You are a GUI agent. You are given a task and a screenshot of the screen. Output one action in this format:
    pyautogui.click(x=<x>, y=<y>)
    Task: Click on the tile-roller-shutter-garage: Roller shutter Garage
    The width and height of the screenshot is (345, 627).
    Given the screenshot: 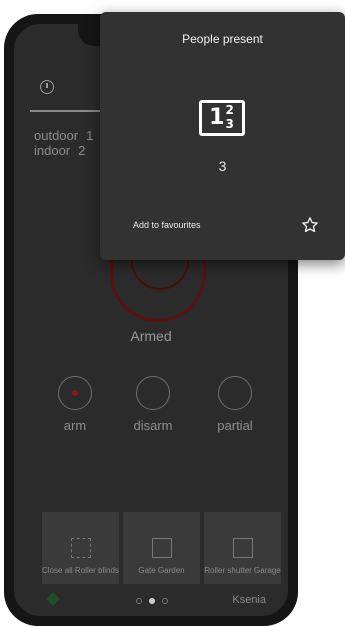 What is the action you would take?
    pyautogui.click(x=242, y=548)
    